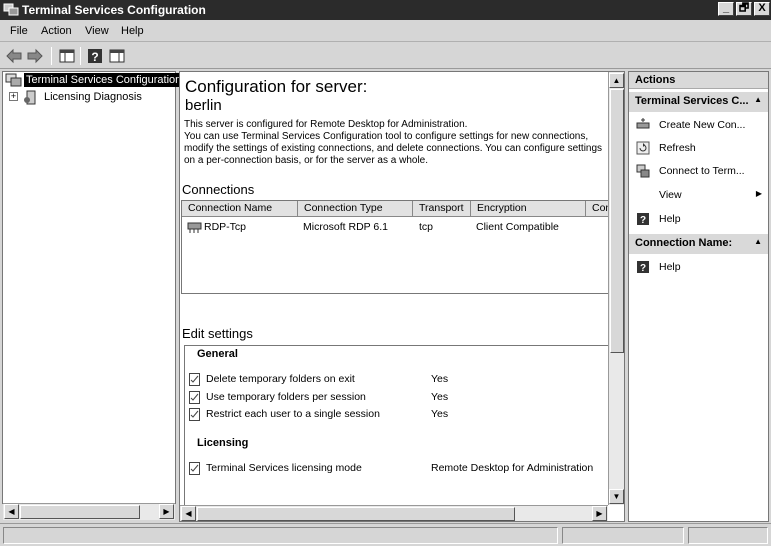  What do you see at coordinates (385, 31) in the screenshot?
I see `menu-bar: File Action View Help` at bounding box center [385, 31].